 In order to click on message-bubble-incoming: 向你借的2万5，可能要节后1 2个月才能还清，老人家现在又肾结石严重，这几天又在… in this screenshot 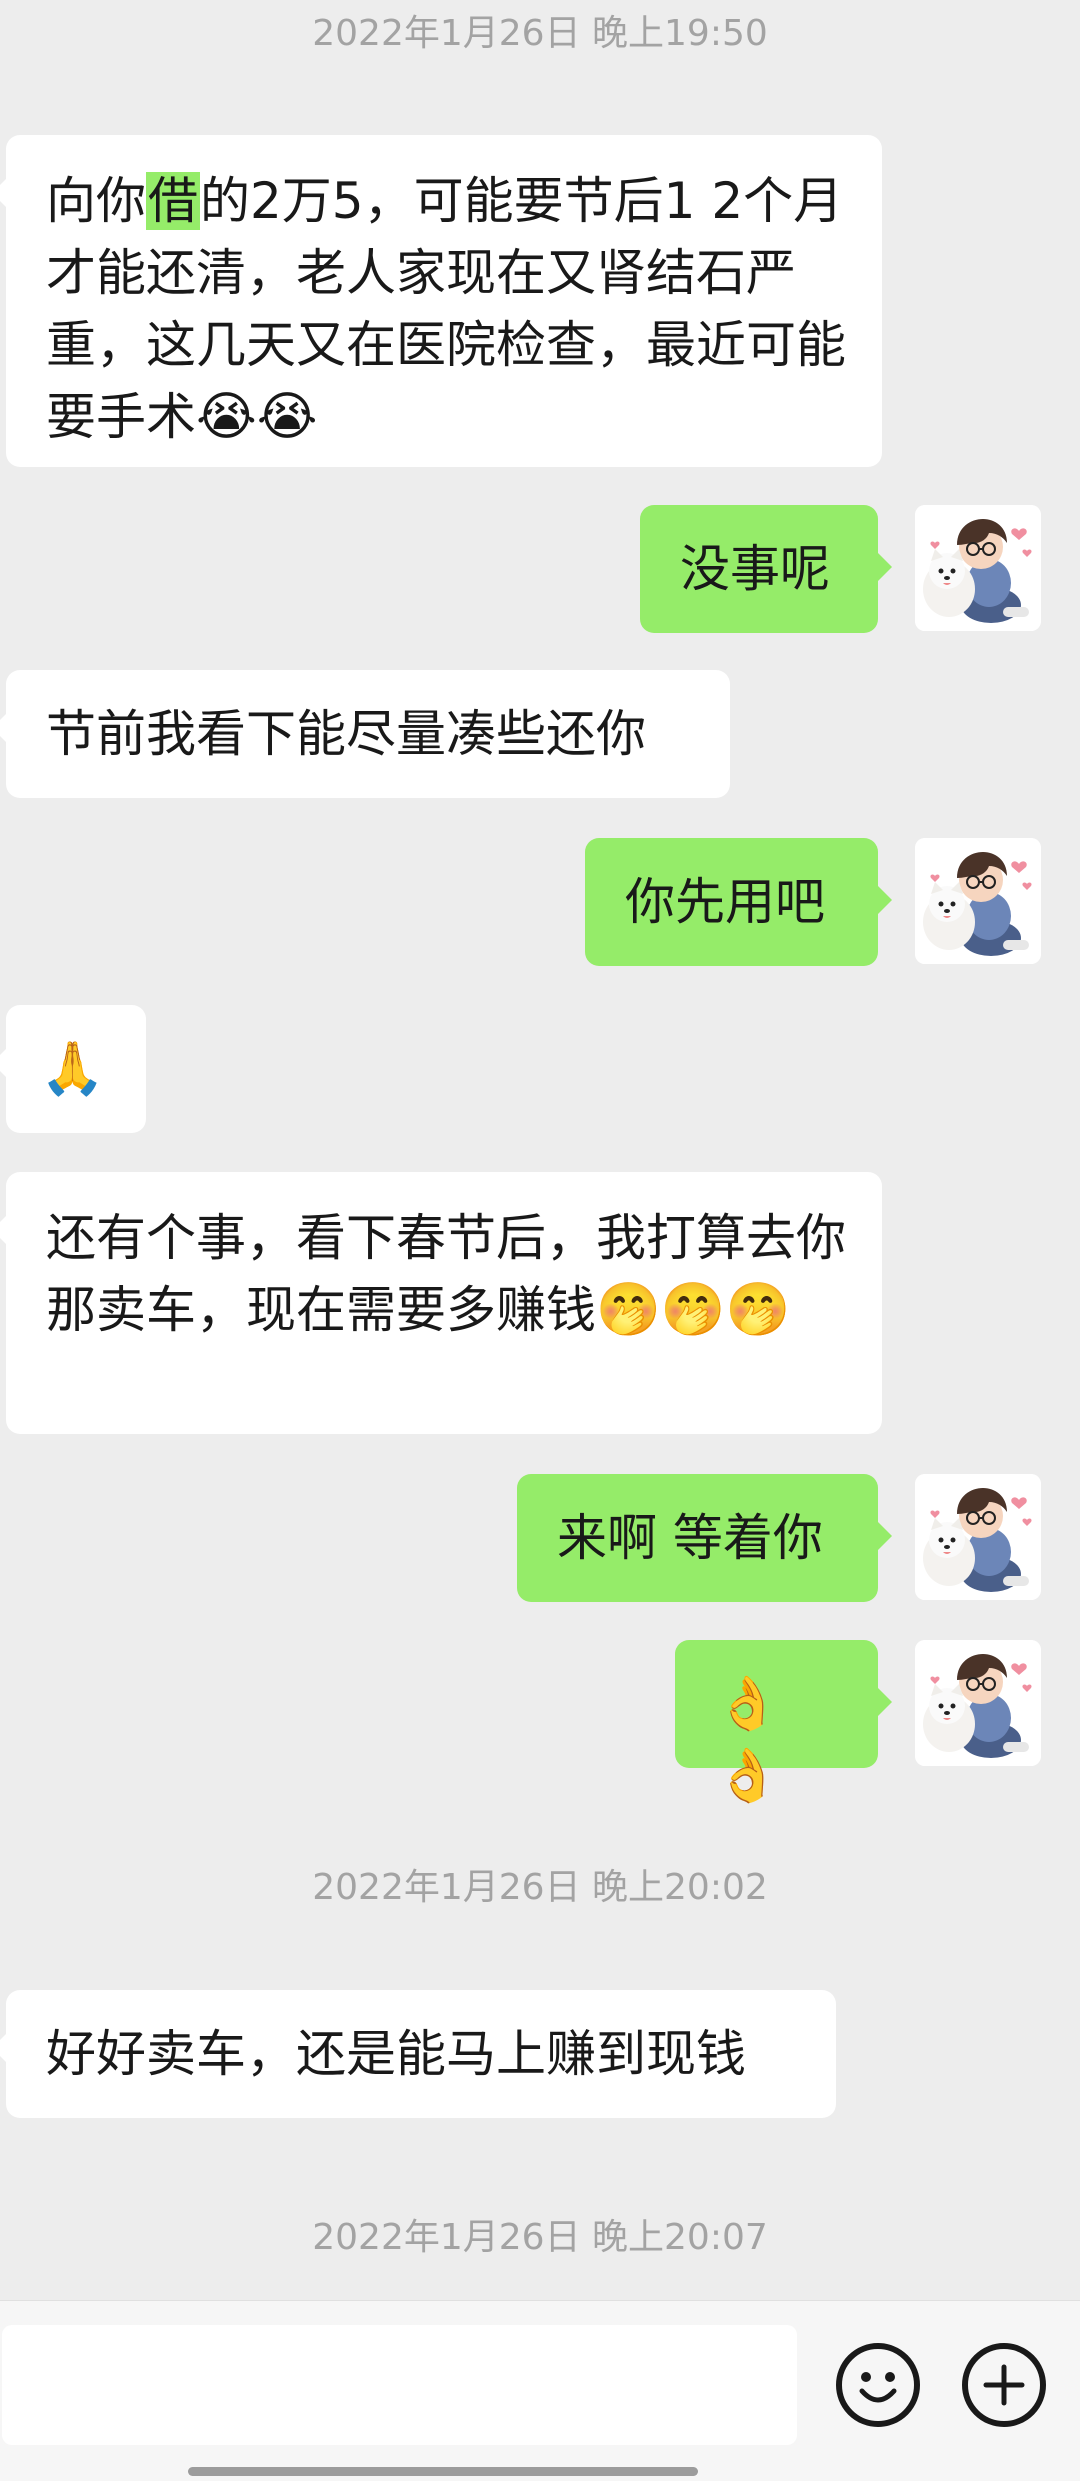, I will do `click(441, 301)`.